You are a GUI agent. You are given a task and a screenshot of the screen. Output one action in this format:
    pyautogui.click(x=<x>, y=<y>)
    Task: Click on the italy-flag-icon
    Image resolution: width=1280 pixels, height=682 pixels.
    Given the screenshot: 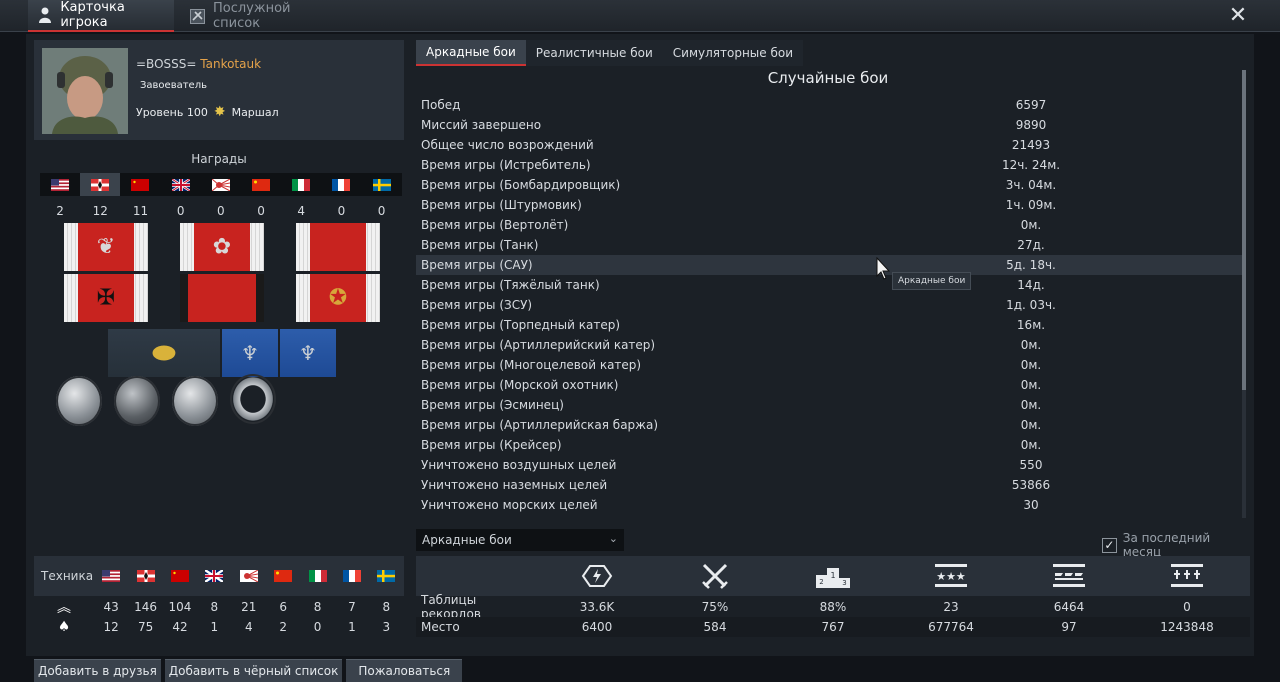 What is the action you would take?
    pyautogui.click(x=301, y=184)
    